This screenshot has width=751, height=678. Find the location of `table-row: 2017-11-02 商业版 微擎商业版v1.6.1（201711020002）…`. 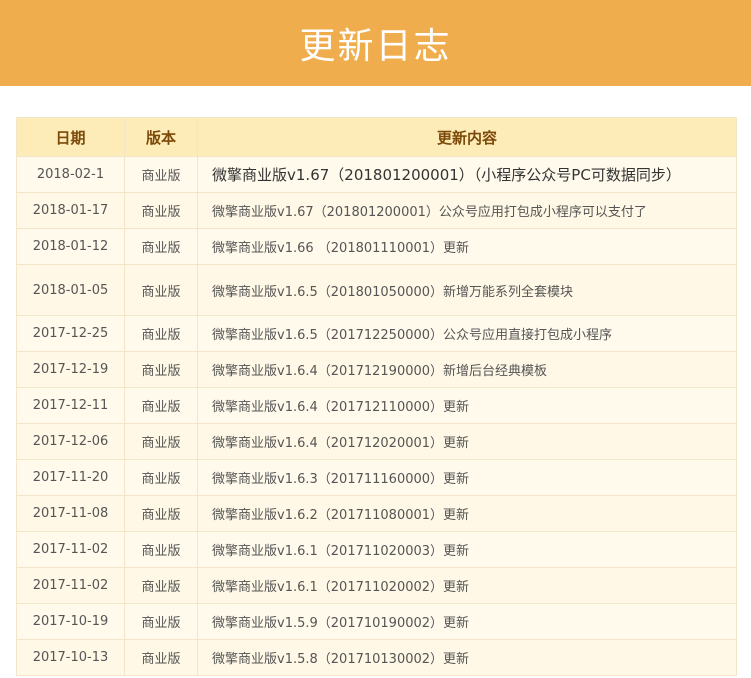

table-row: 2017-11-02 商业版 微擎商业版v1.6.1（201711020002）… is located at coordinates (376, 585).